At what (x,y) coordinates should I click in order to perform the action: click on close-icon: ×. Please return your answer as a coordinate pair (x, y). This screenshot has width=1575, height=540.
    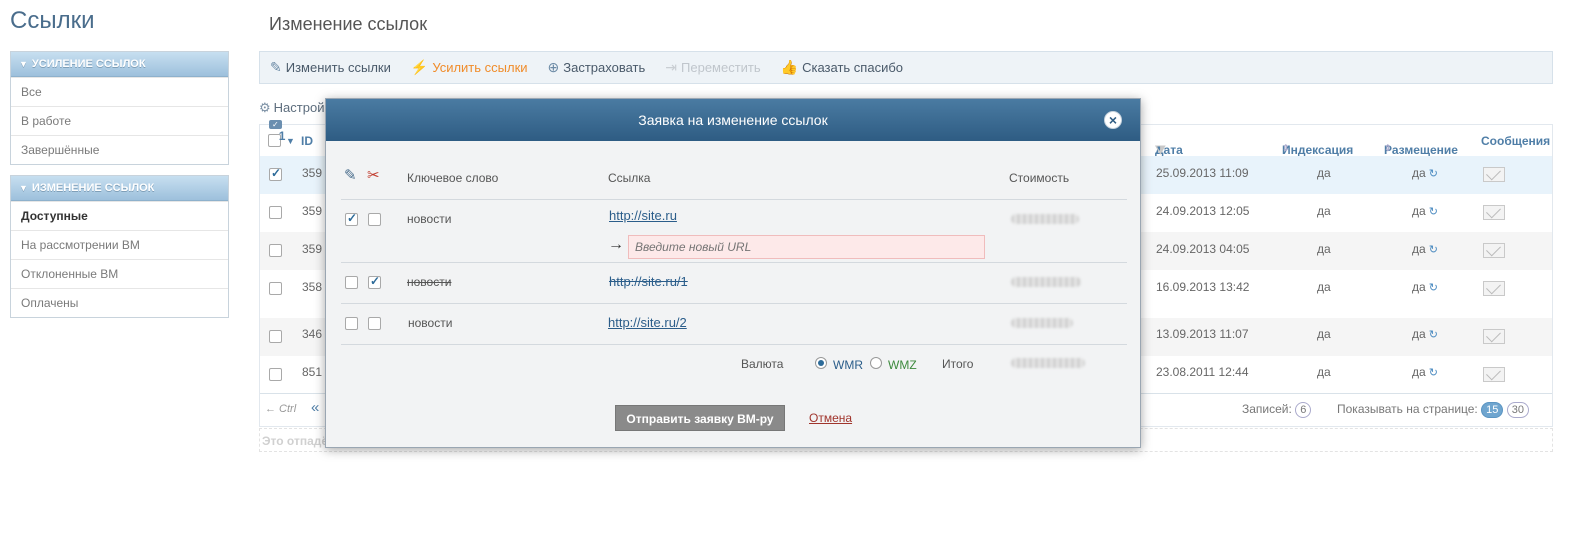
    Looking at the image, I should click on (1113, 120).